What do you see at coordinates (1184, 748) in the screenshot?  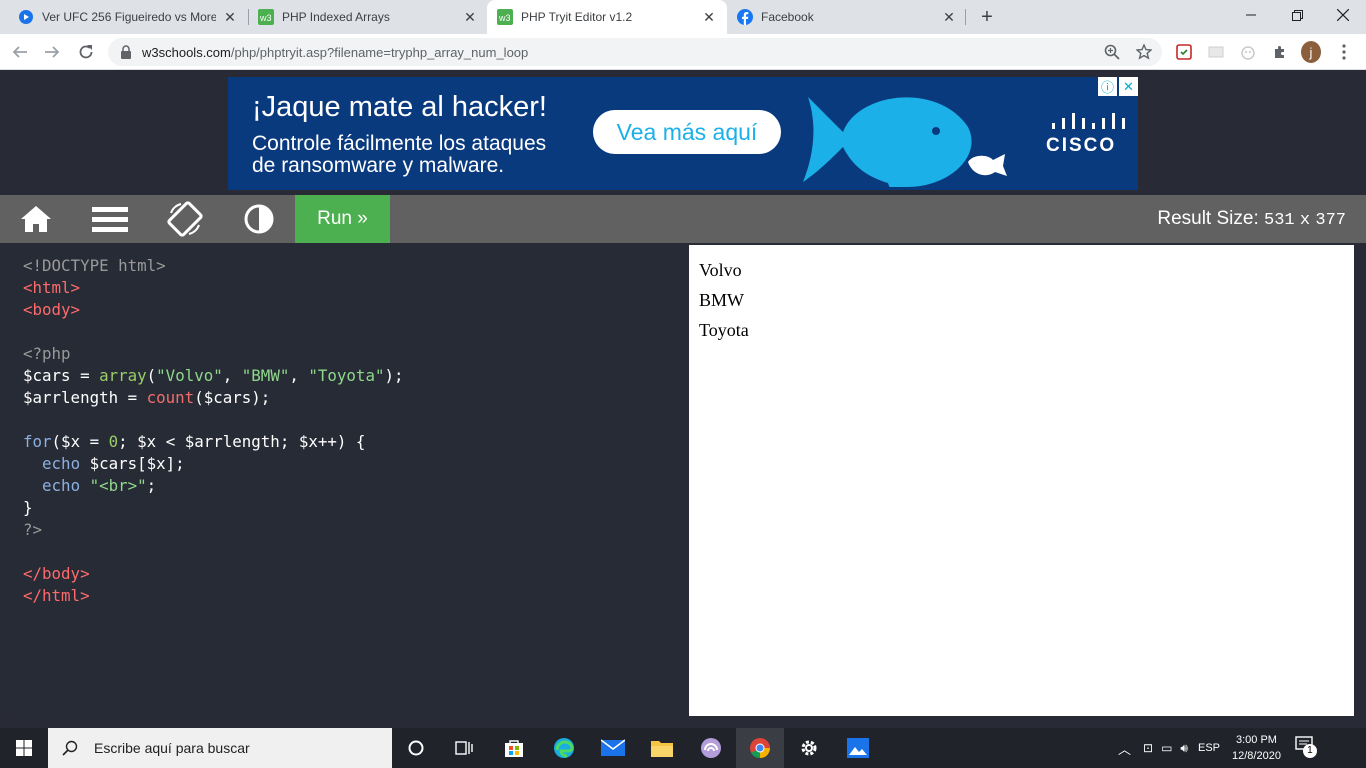 I see `volume-icon: 🔊︎` at bounding box center [1184, 748].